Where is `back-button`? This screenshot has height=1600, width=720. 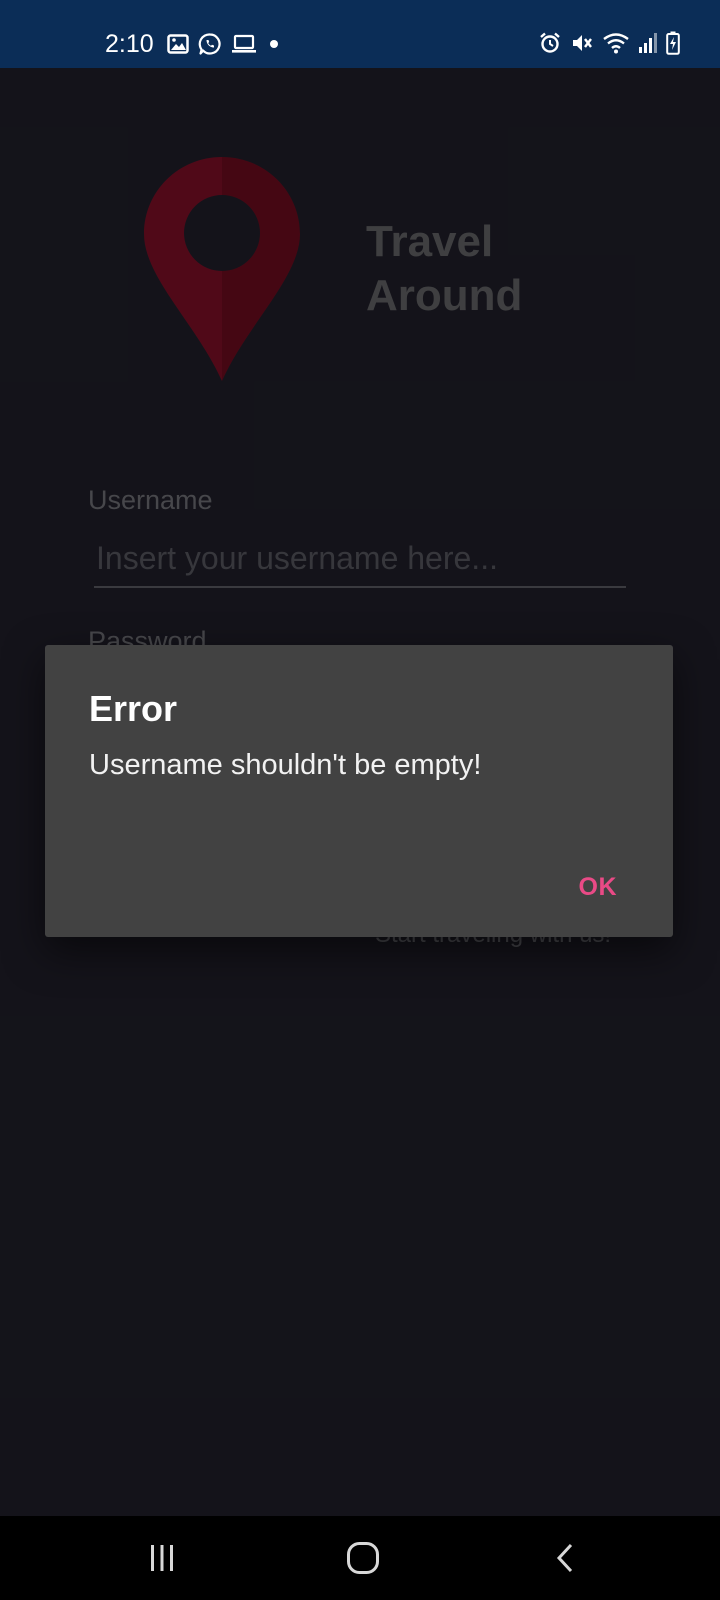 back-button is located at coordinates (565, 1558).